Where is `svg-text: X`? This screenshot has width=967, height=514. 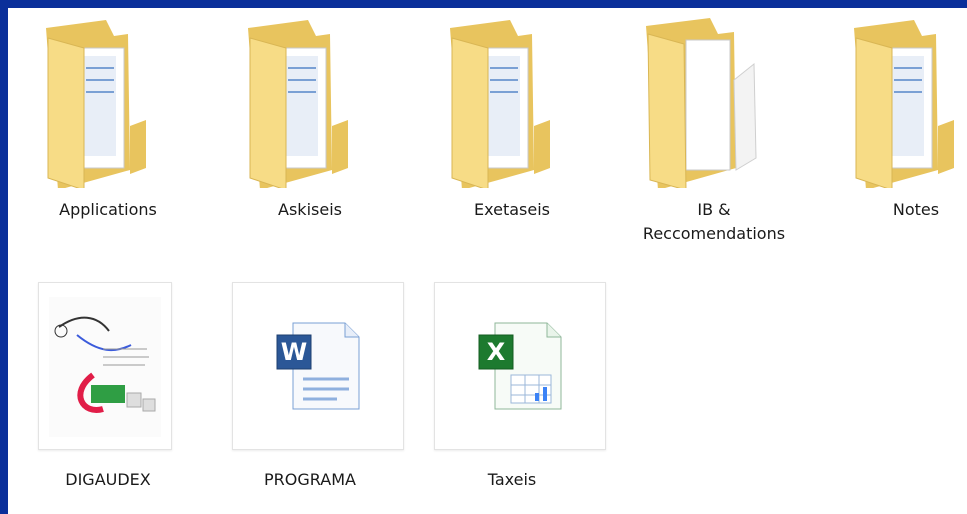 svg-text: X is located at coordinates (496, 352).